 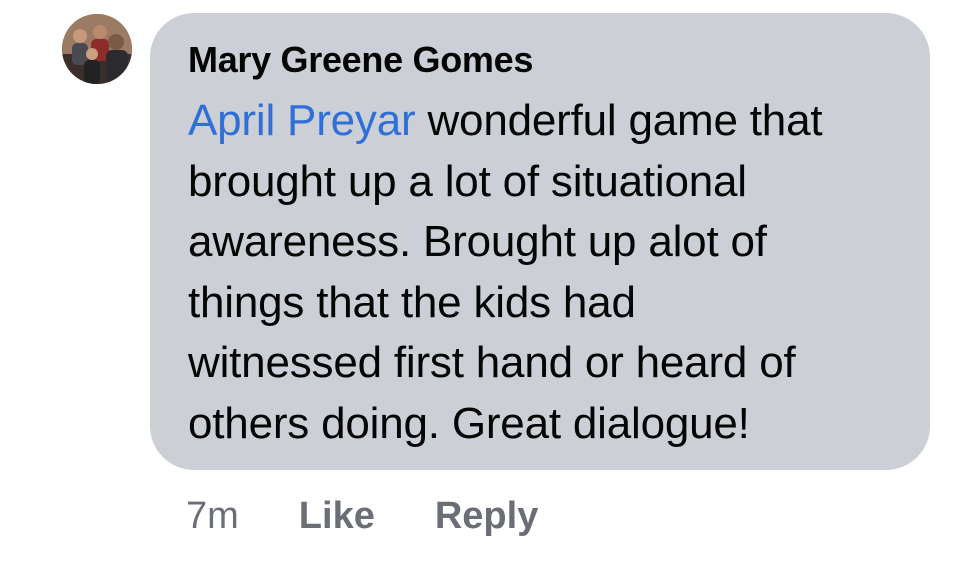 I want to click on comment-line: witnessed first hand or heard of, so click(x=492, y=362).